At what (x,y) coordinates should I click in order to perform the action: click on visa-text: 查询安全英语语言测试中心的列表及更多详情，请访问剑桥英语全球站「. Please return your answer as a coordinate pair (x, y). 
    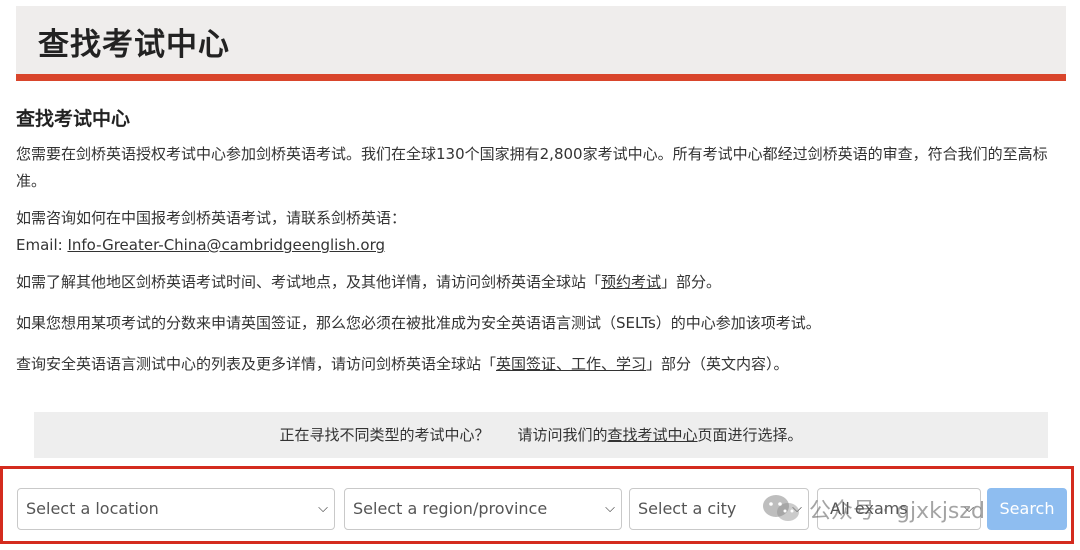
    Looking at the image, I should click on (256, 364).